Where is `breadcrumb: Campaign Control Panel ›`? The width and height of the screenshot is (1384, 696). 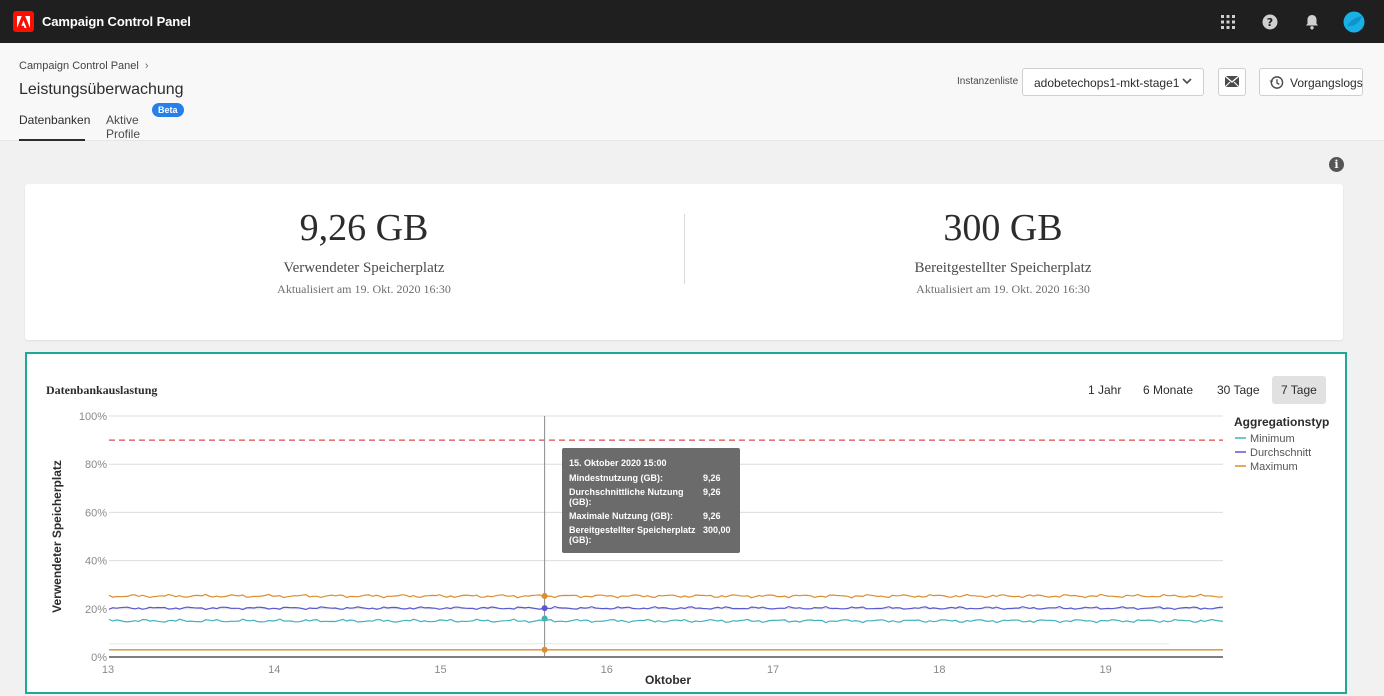
breadcrumb: Campaign Control Panel › is located at coordinates (84, 66).